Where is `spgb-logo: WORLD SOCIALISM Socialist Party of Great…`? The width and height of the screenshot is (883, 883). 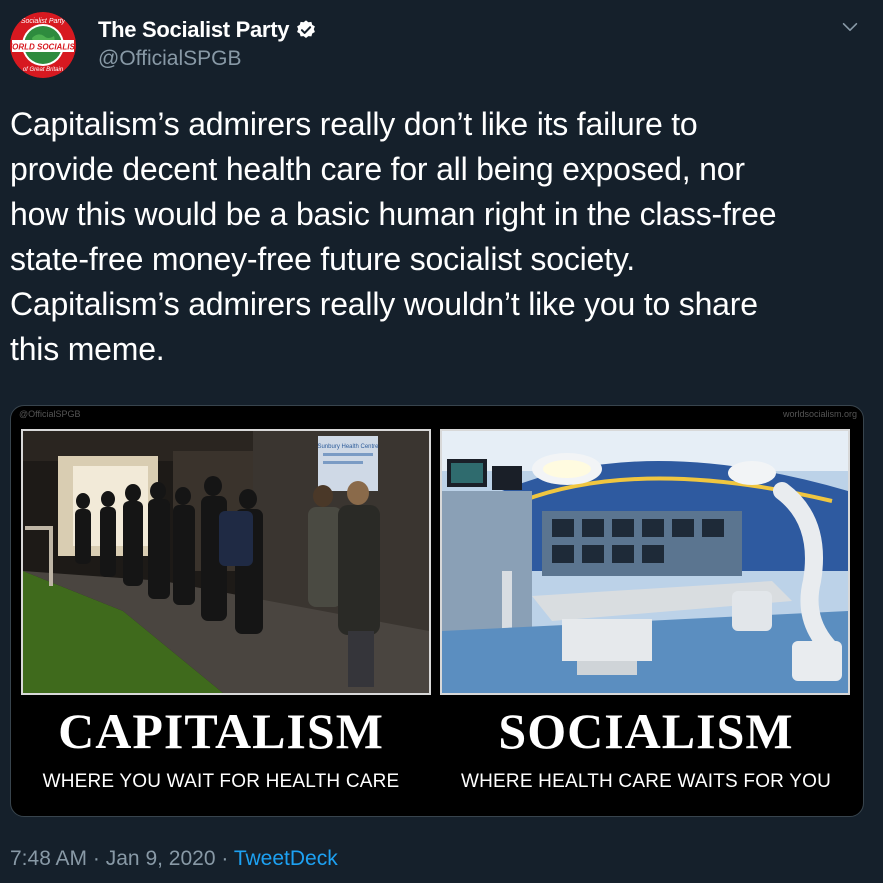 spgb-logo: WORLD SOCIALISM Socialist Party of Great… is located at coordinates (43, 45).